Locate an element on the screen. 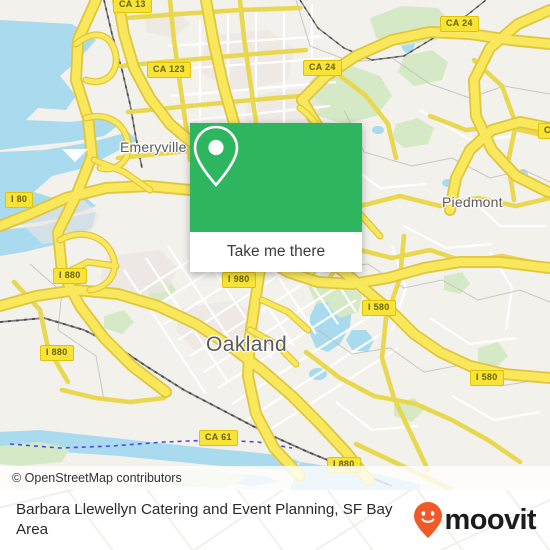 Image resolution: width=550 pixels, height=550 pixels. highway-shield-i80: I 80 is located at coordinates (19, 200).